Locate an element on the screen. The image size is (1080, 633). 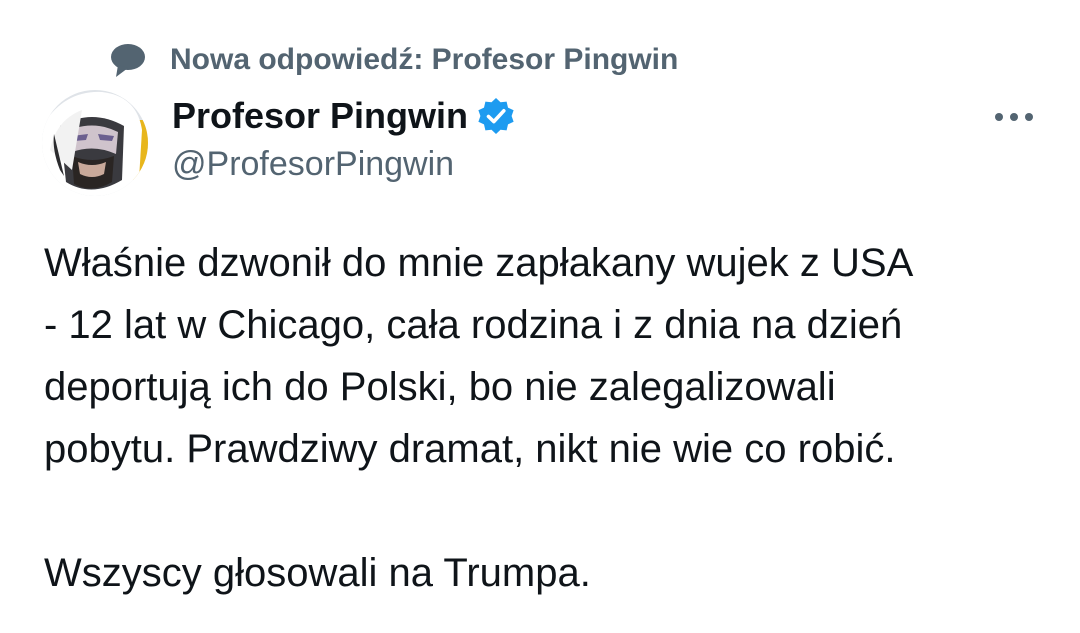
more-options-icon is located at coordinates (1014, 117).